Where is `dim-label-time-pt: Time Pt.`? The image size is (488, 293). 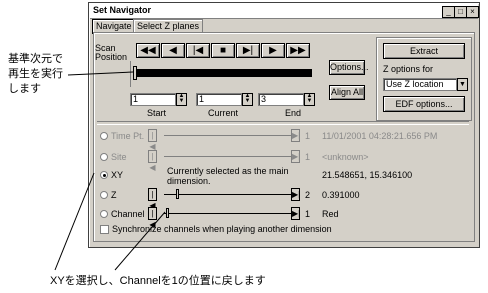 dim-label-time-pt: Time Pt. is located at coordinates (128, 136).